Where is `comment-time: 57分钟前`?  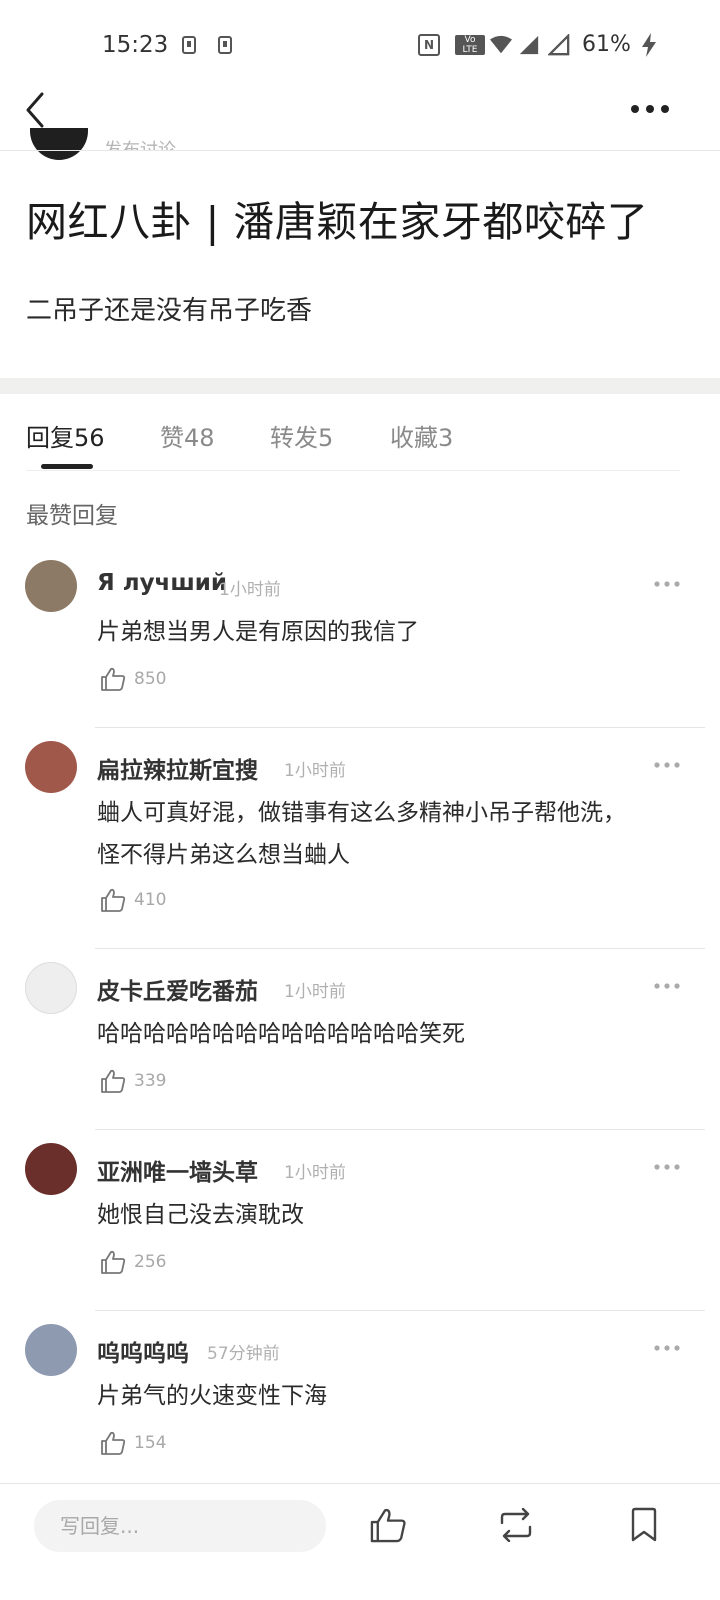
comment-time: 57分钟前 is located at coordinates (243, 1354).